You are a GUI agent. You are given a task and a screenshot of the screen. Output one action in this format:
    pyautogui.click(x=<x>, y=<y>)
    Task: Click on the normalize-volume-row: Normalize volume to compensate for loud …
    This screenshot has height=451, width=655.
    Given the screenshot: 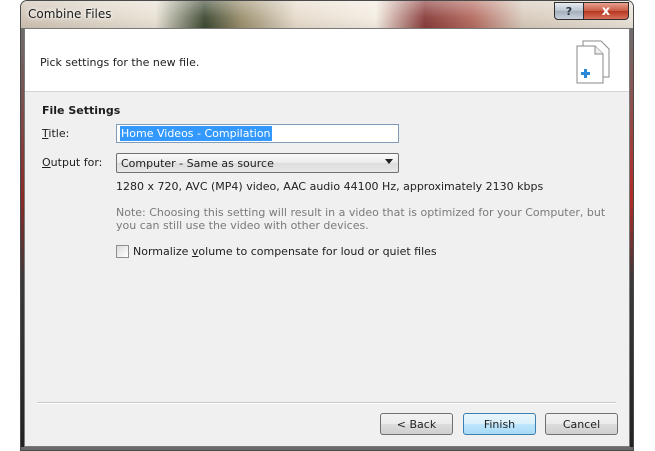 What is the action you would take?
    pyautogui.click(x=276, y=251)
    